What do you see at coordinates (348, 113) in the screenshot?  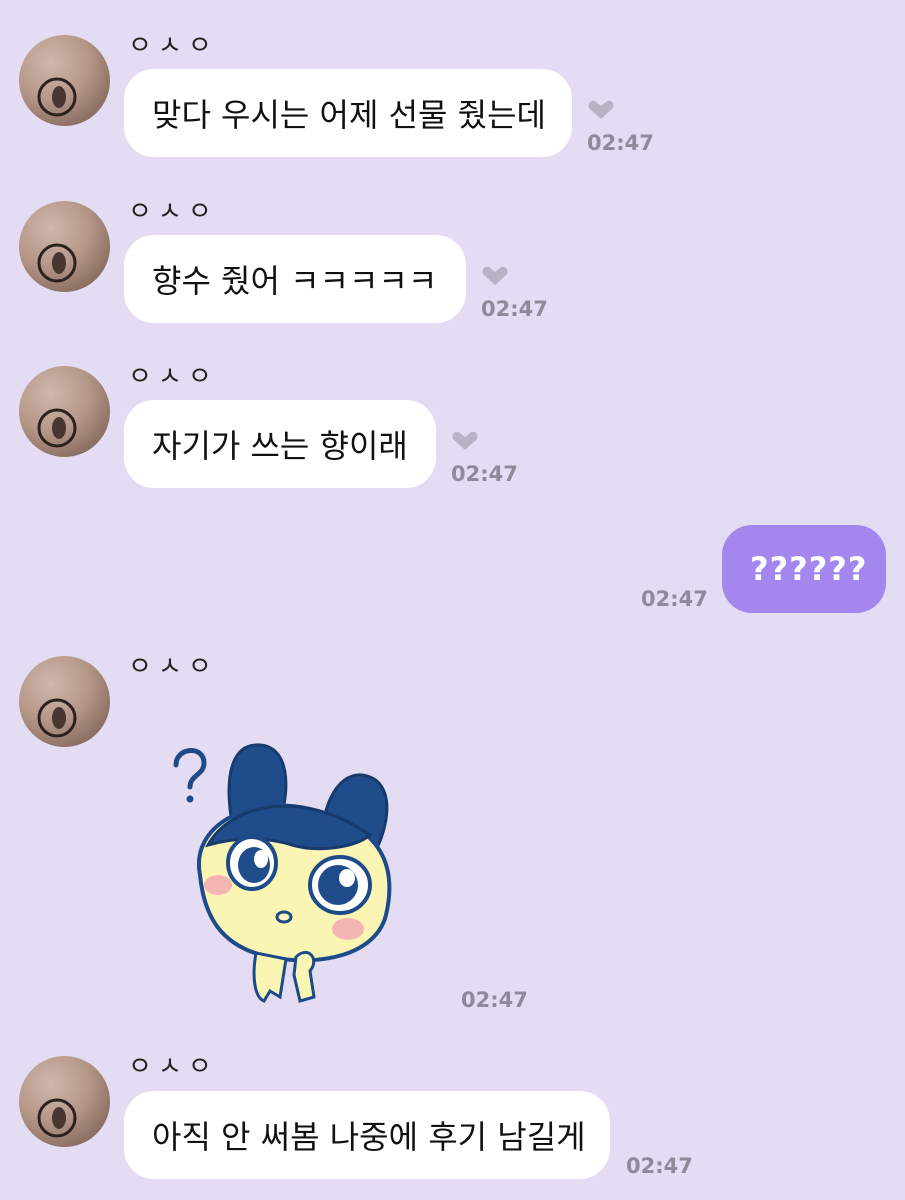 I see `message-bubble: 맞다 우시는 어제 선물 줬는데` at bounding box center [348, 113].